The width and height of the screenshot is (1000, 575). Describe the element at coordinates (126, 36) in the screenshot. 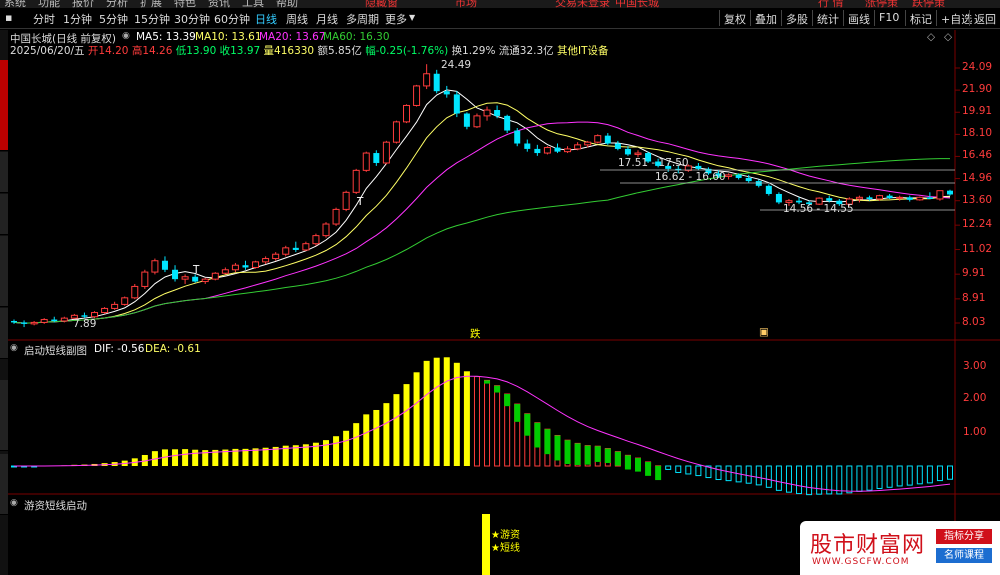

I see `info-toggle-icon: ◉` at that location.